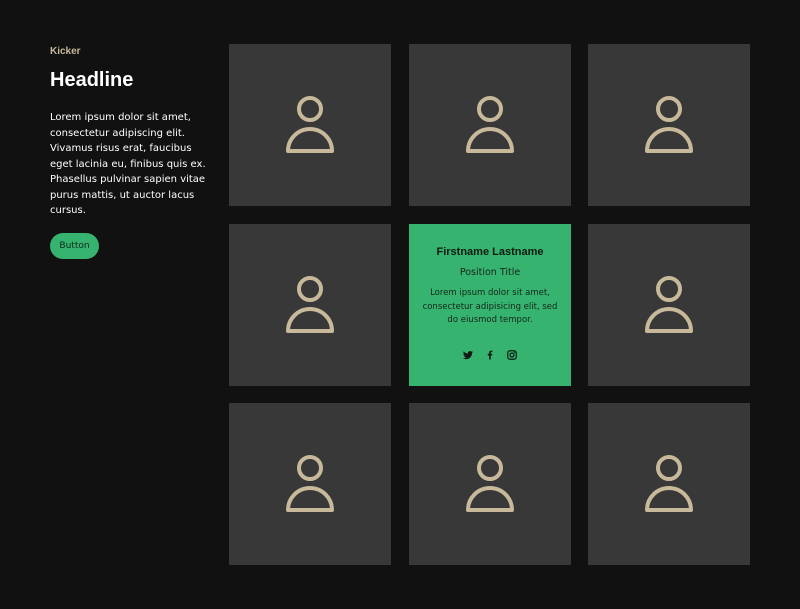  Describe the element at coordinates (74, 245) in the screenshot. I see `cta-button: Button` at that location.